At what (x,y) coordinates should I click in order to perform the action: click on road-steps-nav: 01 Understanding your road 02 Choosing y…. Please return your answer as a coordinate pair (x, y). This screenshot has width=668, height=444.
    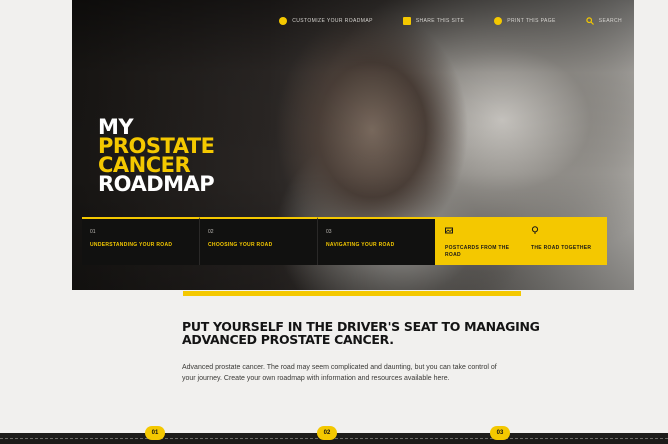
    Looking at the image, I should click on (258, 241).